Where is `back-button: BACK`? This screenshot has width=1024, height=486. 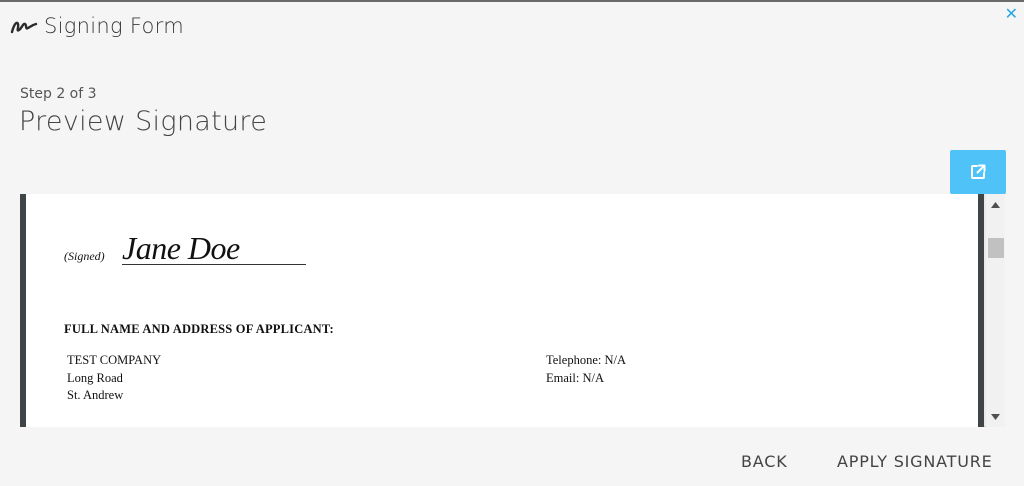 back-button: BACK is located at coordinates (764, 461).